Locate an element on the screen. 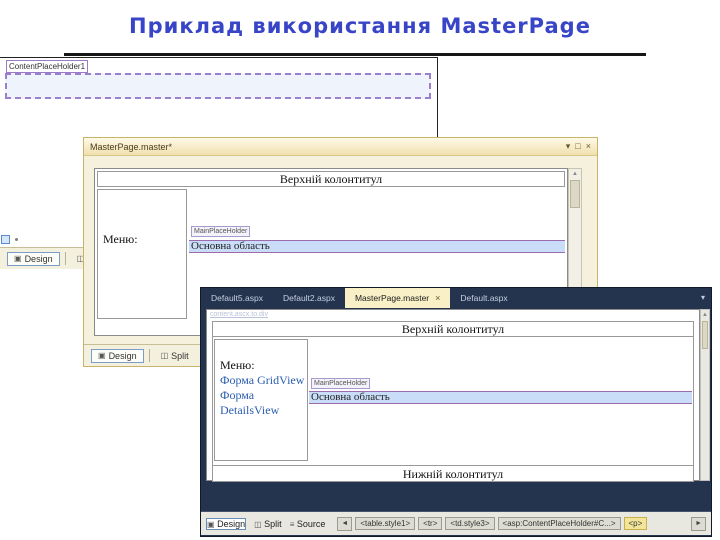  vertical-scrollbar: ▲ is located at coordinates (705, 395).